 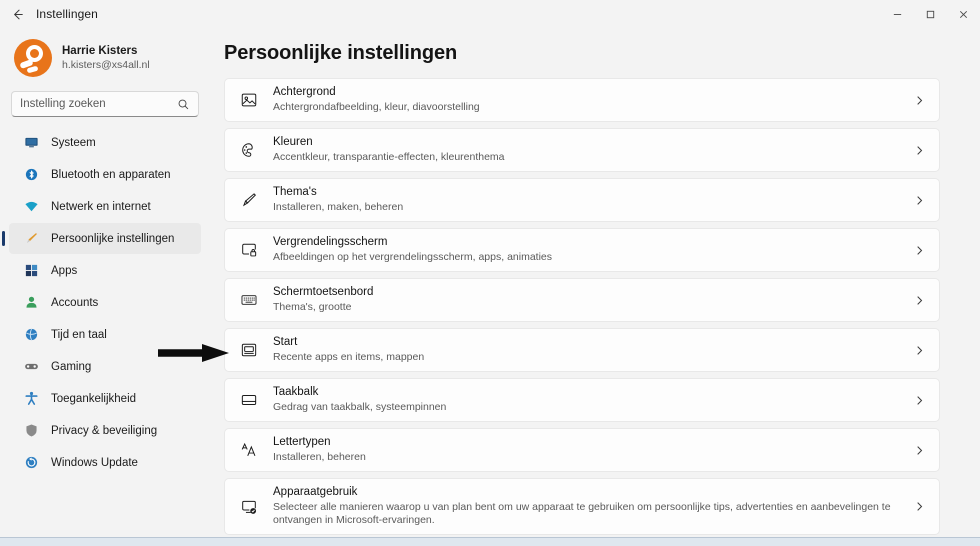 I want to click on account-name: Harrie Kisters, so click(x=100, y=50).